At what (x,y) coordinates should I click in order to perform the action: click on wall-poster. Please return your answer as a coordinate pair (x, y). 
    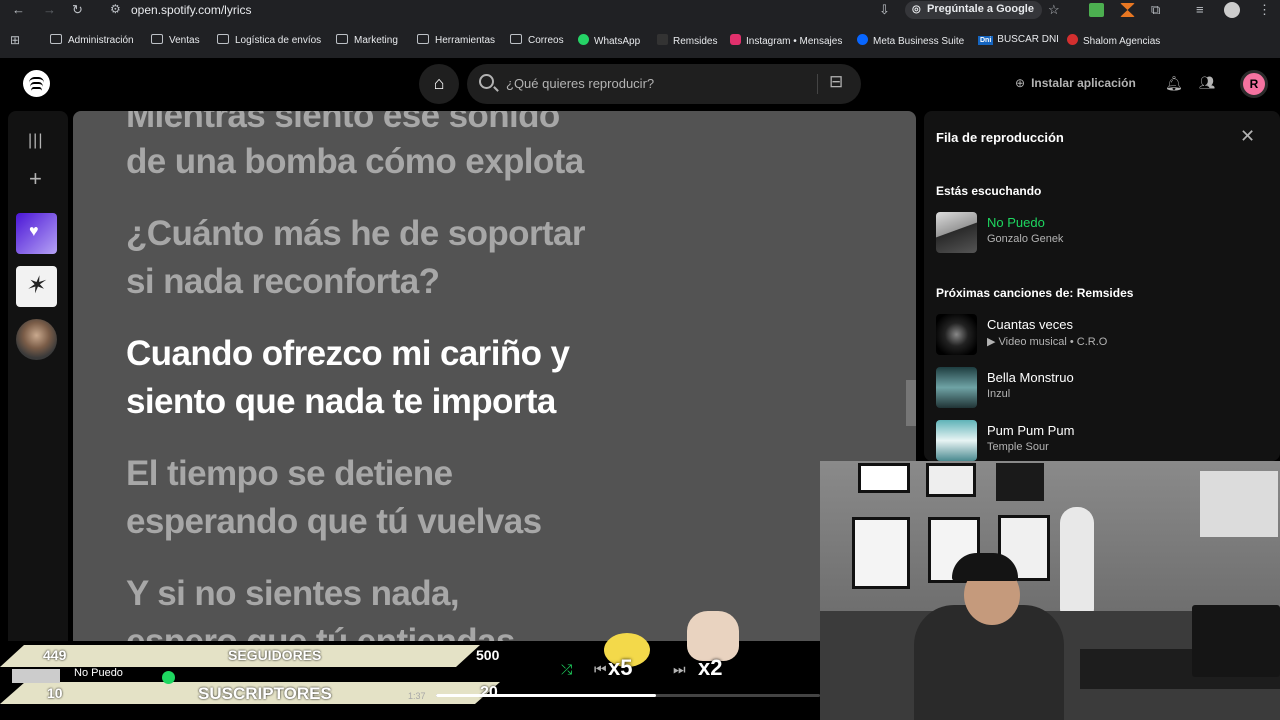
    Looking at the image, I should click on (881, 553).